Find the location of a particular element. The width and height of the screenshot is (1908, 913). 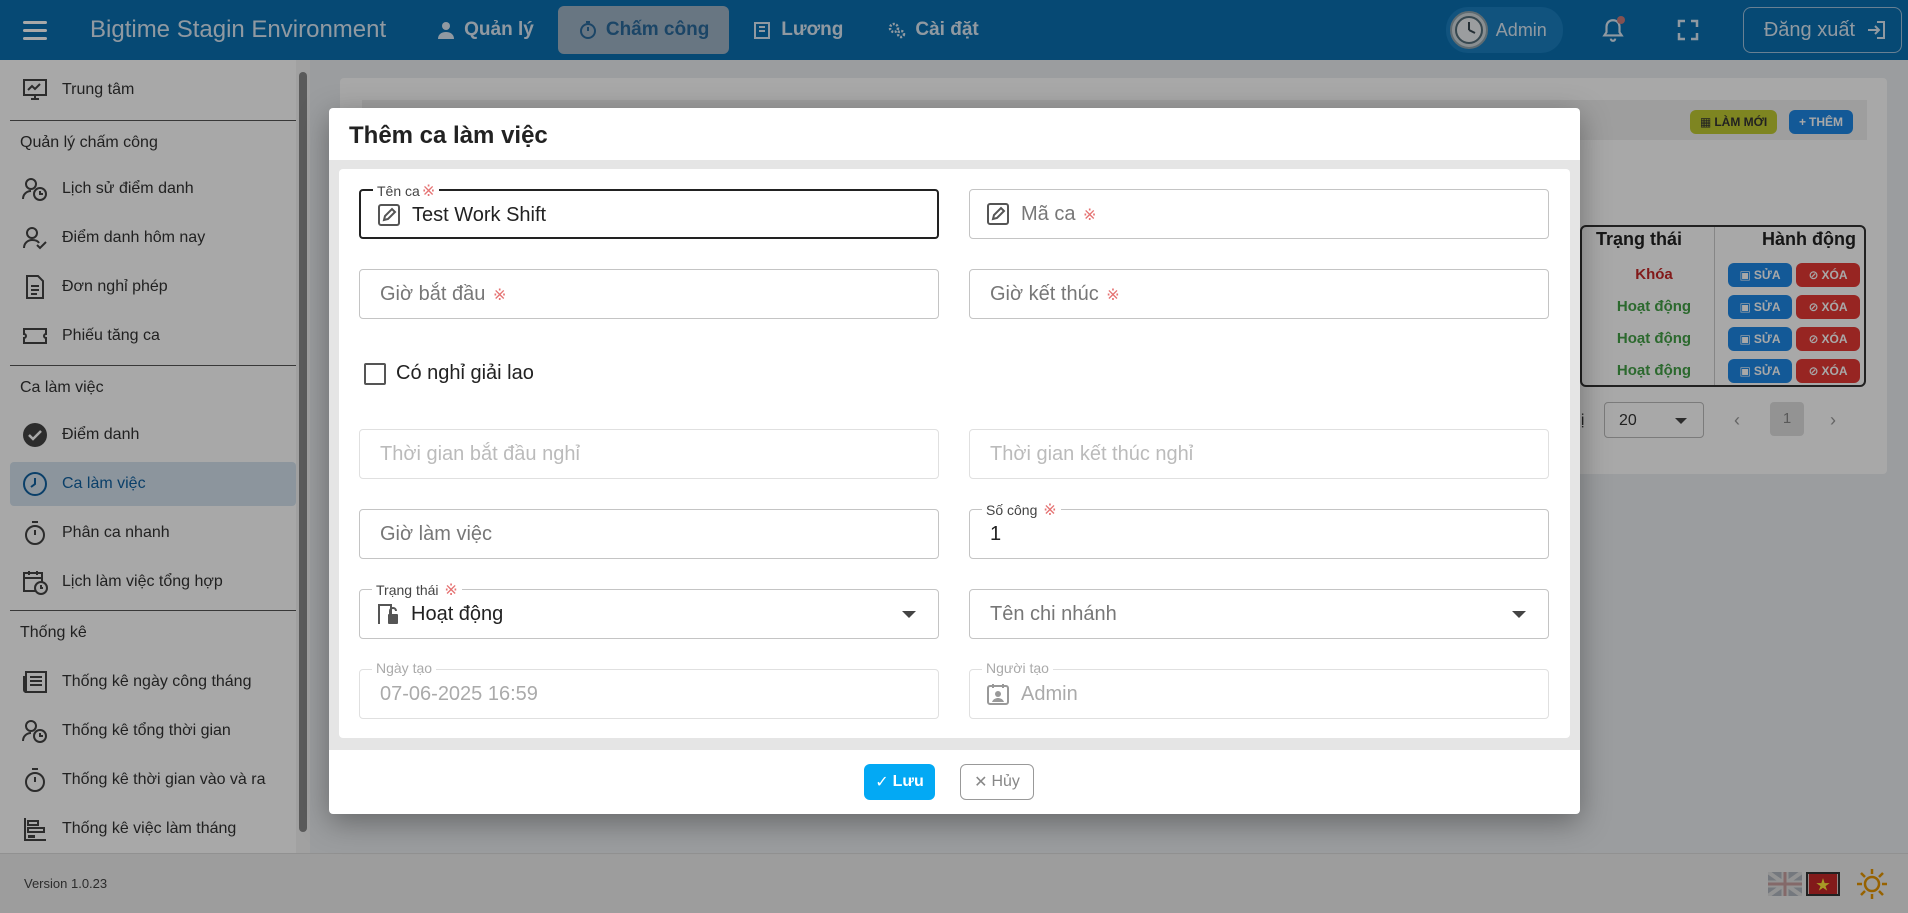

status-select: Trạng thái ※ Hoạt động is located at coordinates (649, 609).